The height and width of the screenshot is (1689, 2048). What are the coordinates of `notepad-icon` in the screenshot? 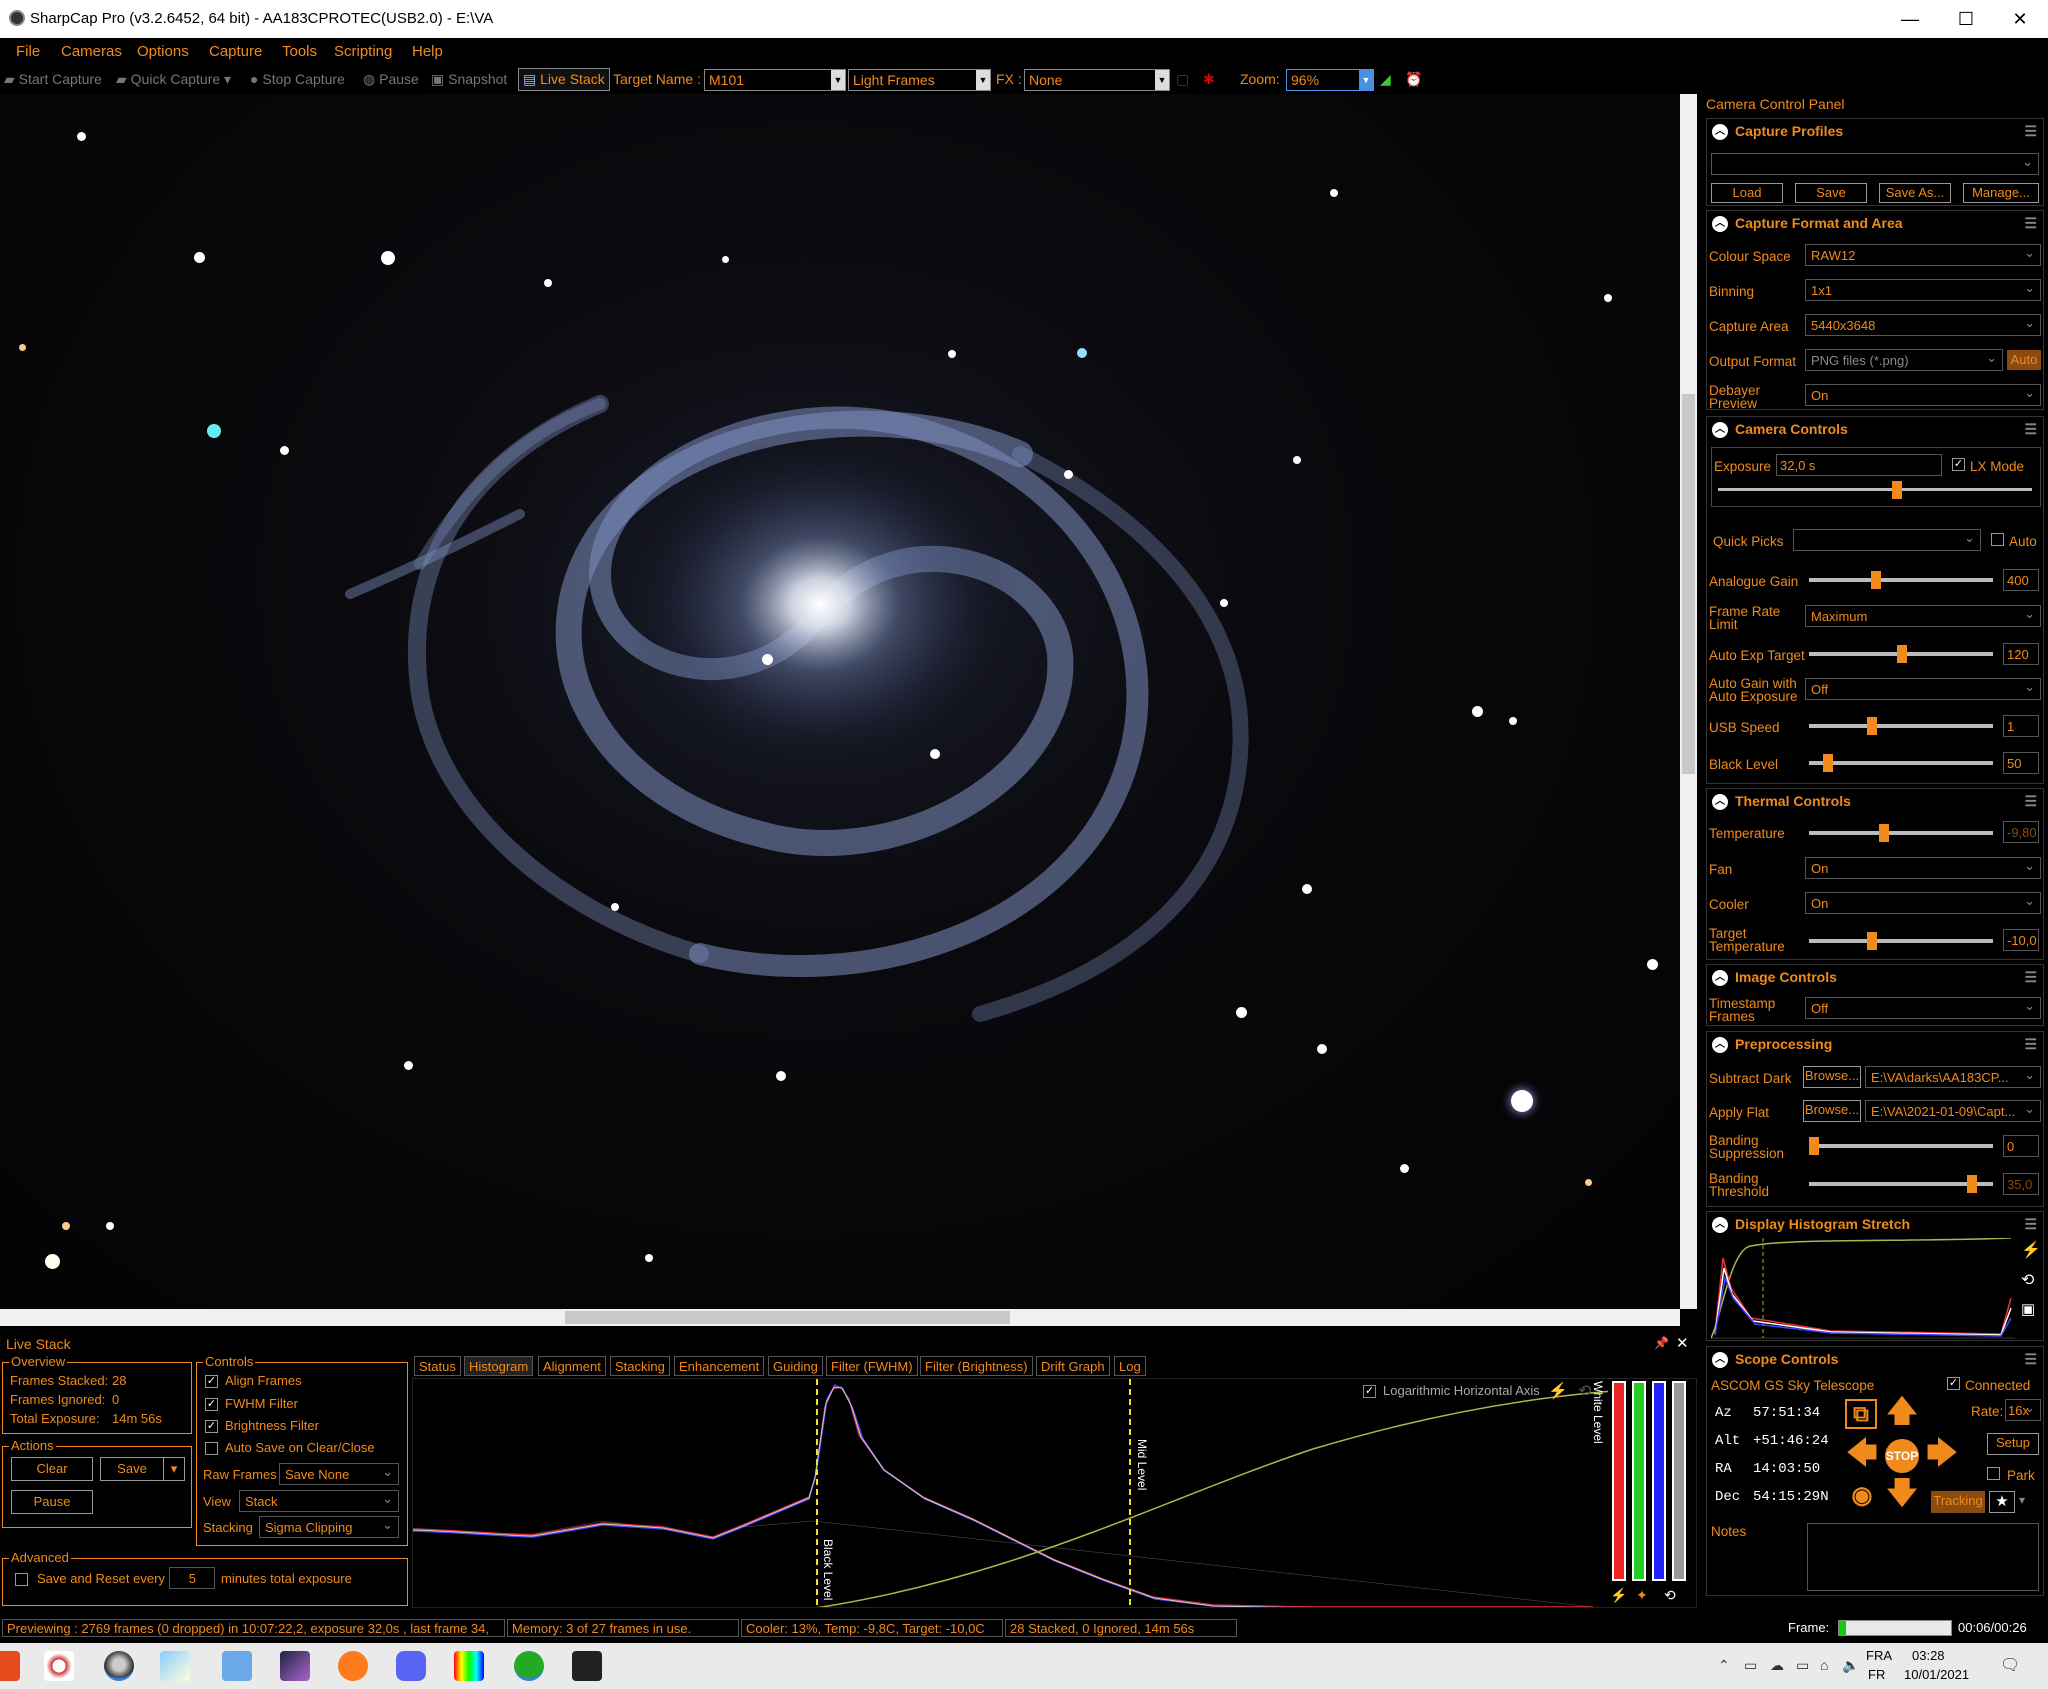 It's located at (175, 1666).